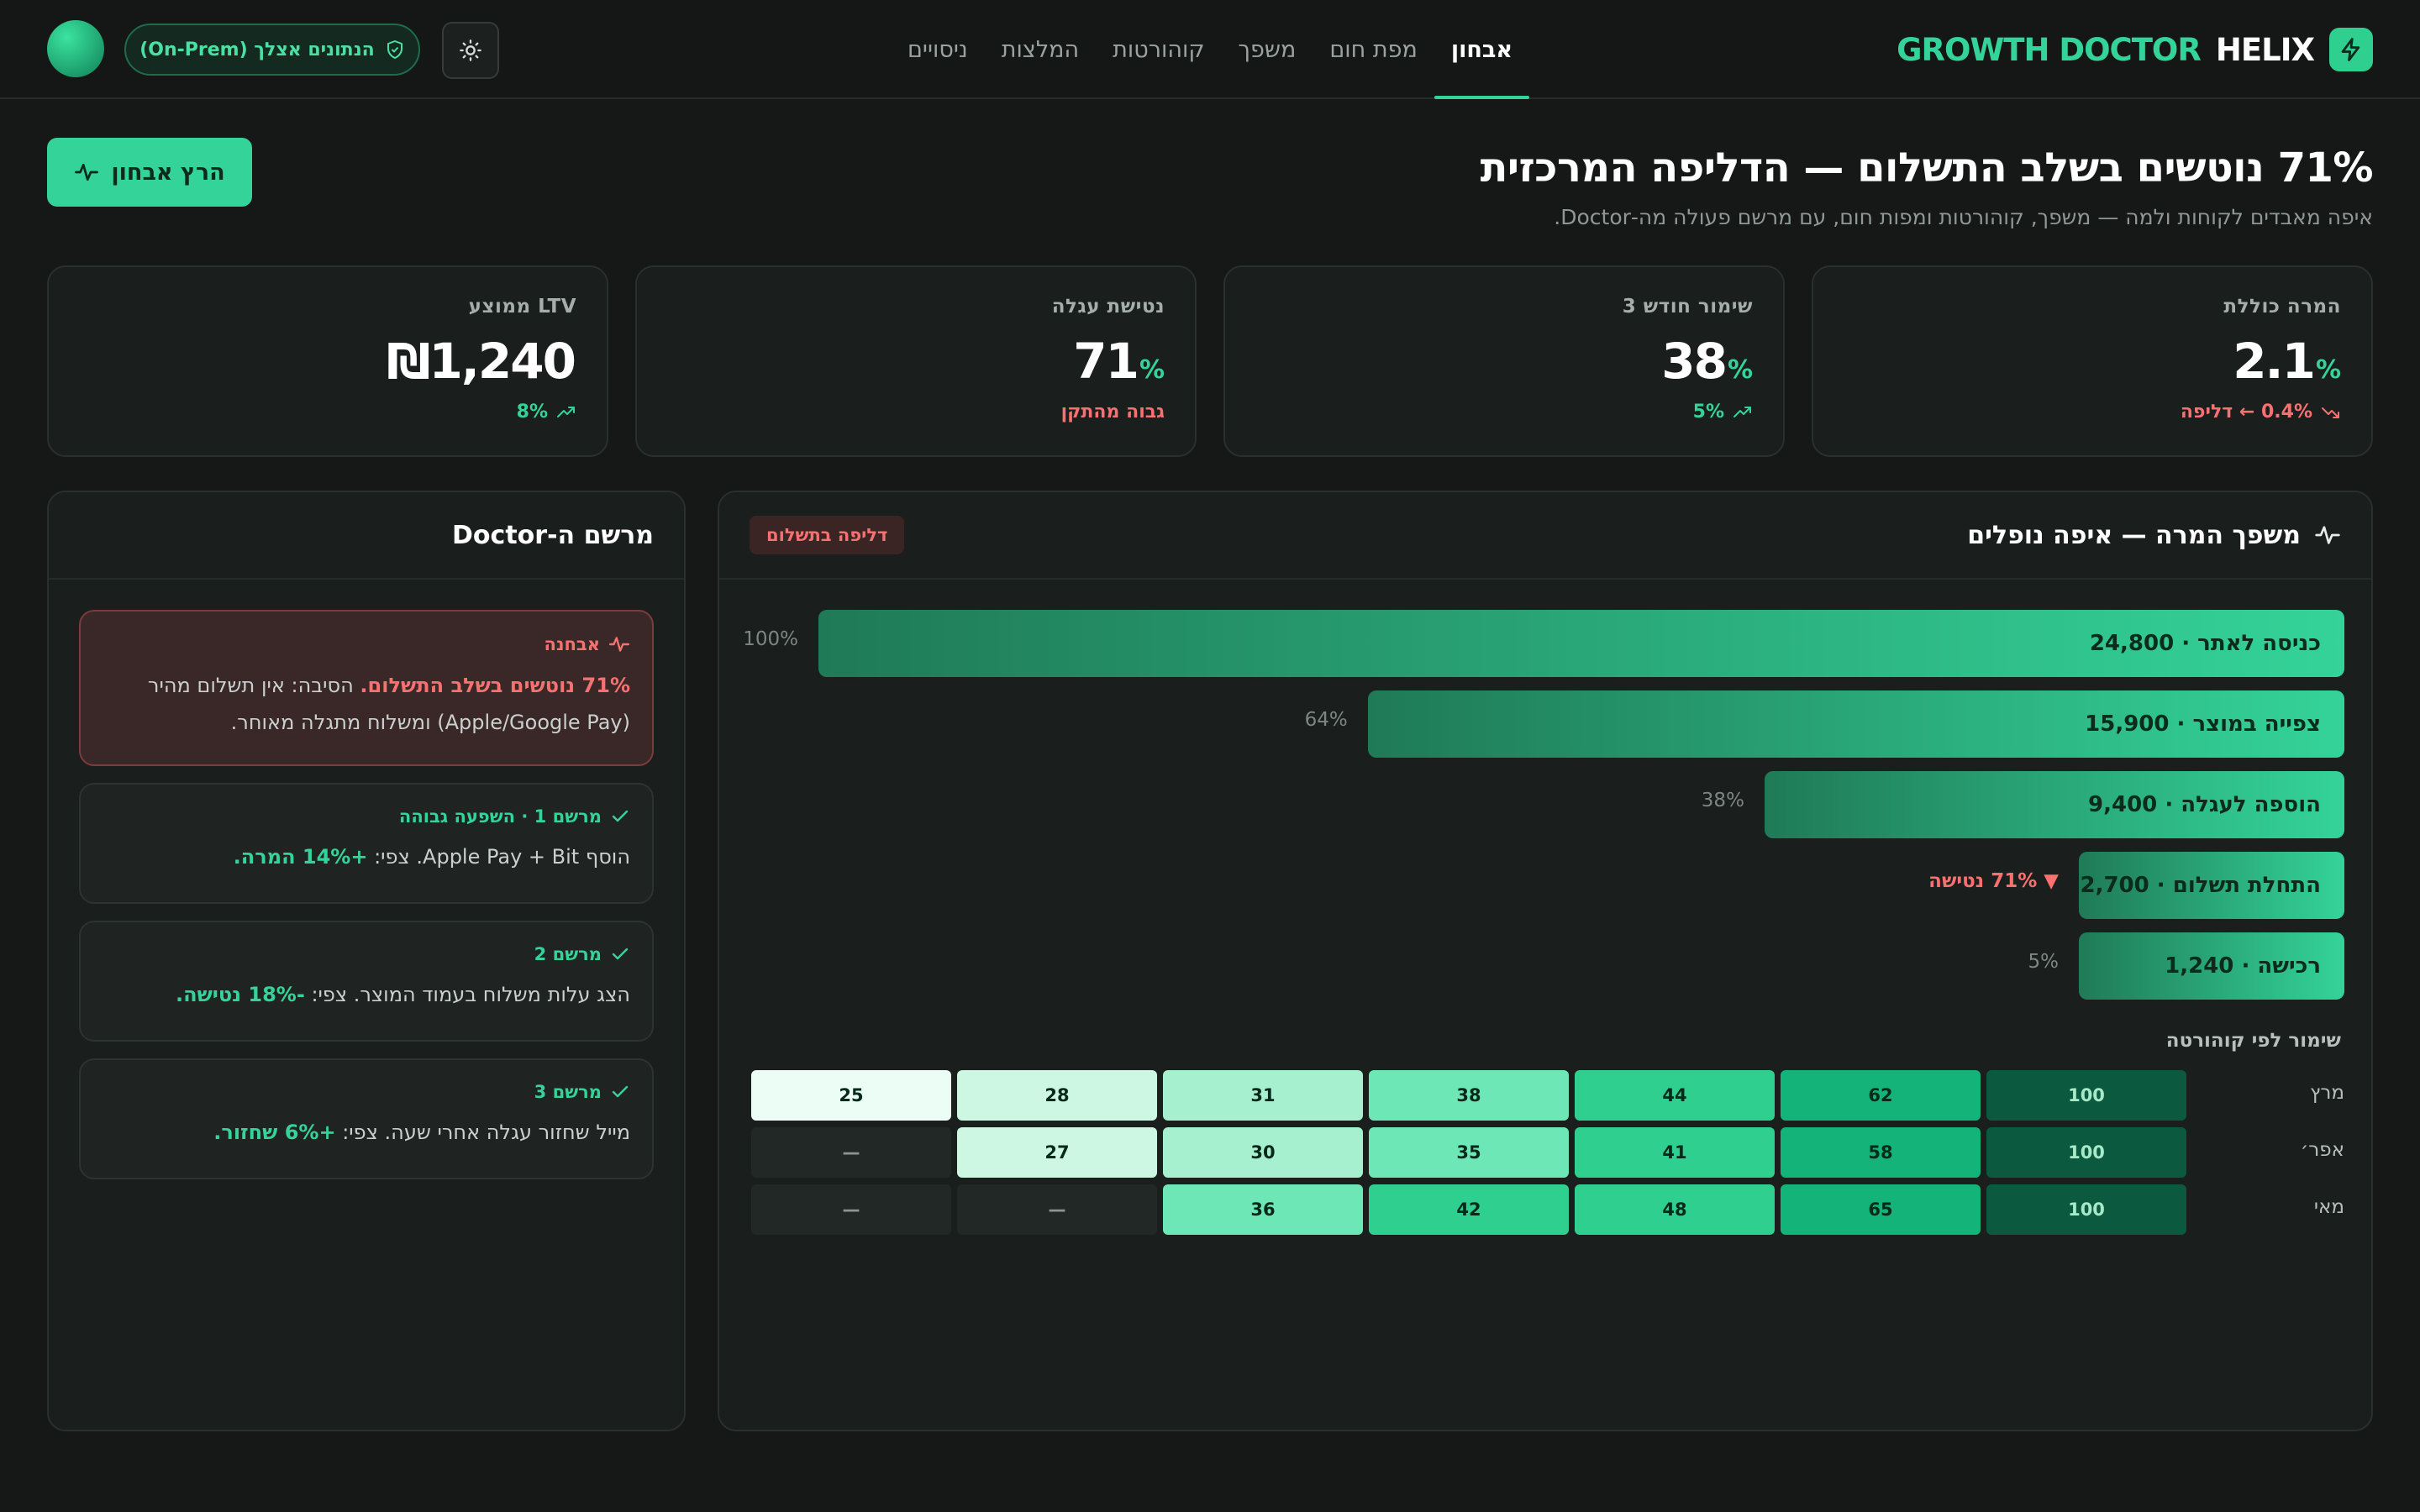 Image resolution: width=2420 pixels, height=1512 pixels. What do you see at coordinates (553, 535) in the screenshot?
I see `doctor-title: מרשם ה-Doctor` at bounding box center [553, 535].